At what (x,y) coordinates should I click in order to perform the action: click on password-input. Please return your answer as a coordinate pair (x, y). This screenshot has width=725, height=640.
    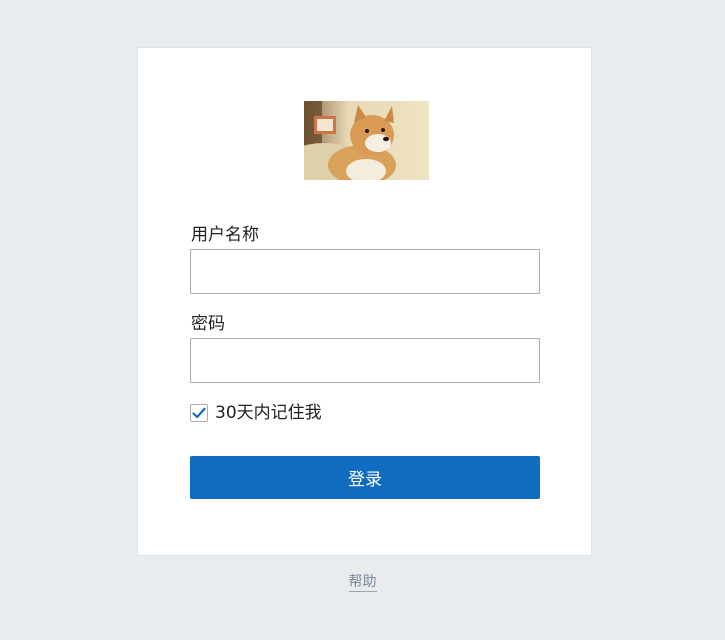
    Looking at the image, I should click on (365, 360).